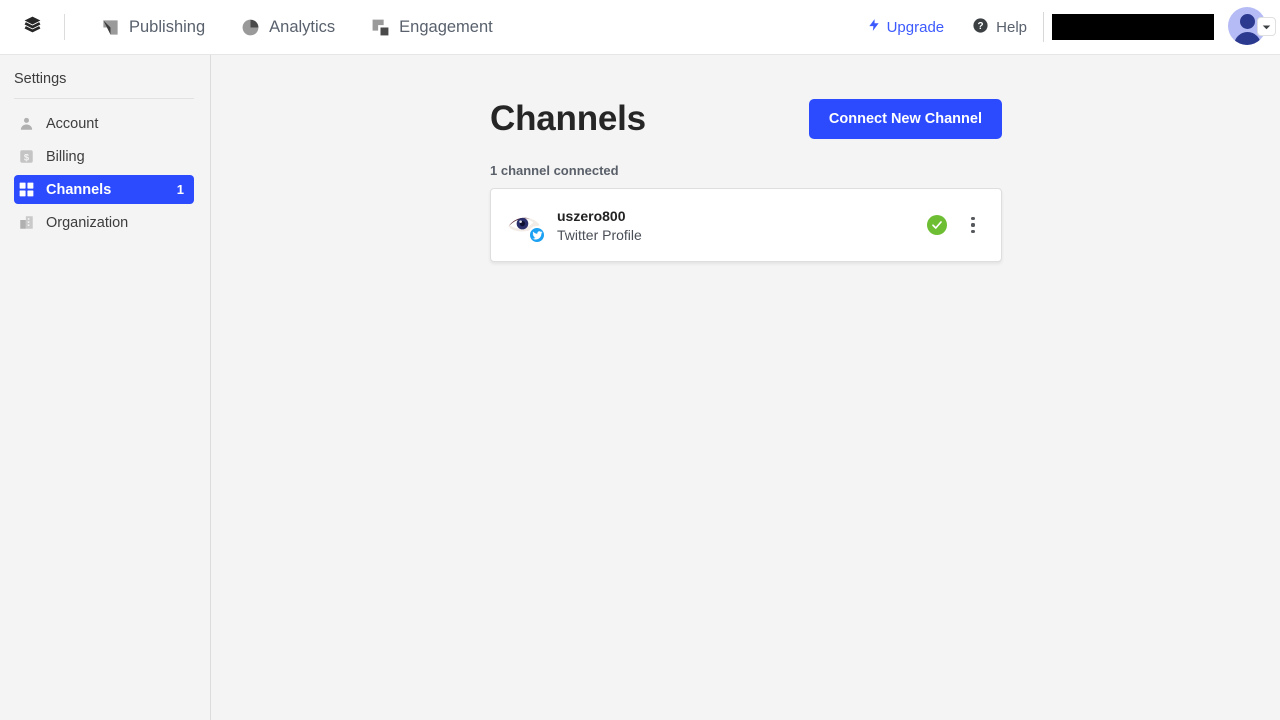  I want to click on nav-item-analytics: Analytics, so click(288, 27).